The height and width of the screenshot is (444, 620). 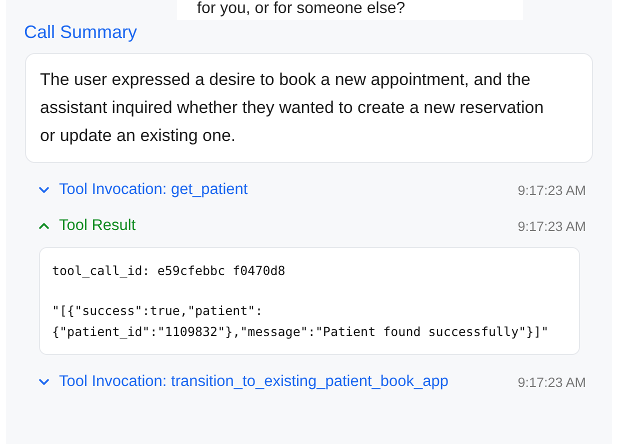 What do you see at coordinates (87, 226) in the screenshot?
I see `event-toggle: Tool Result` at bounding box center [87, 226].